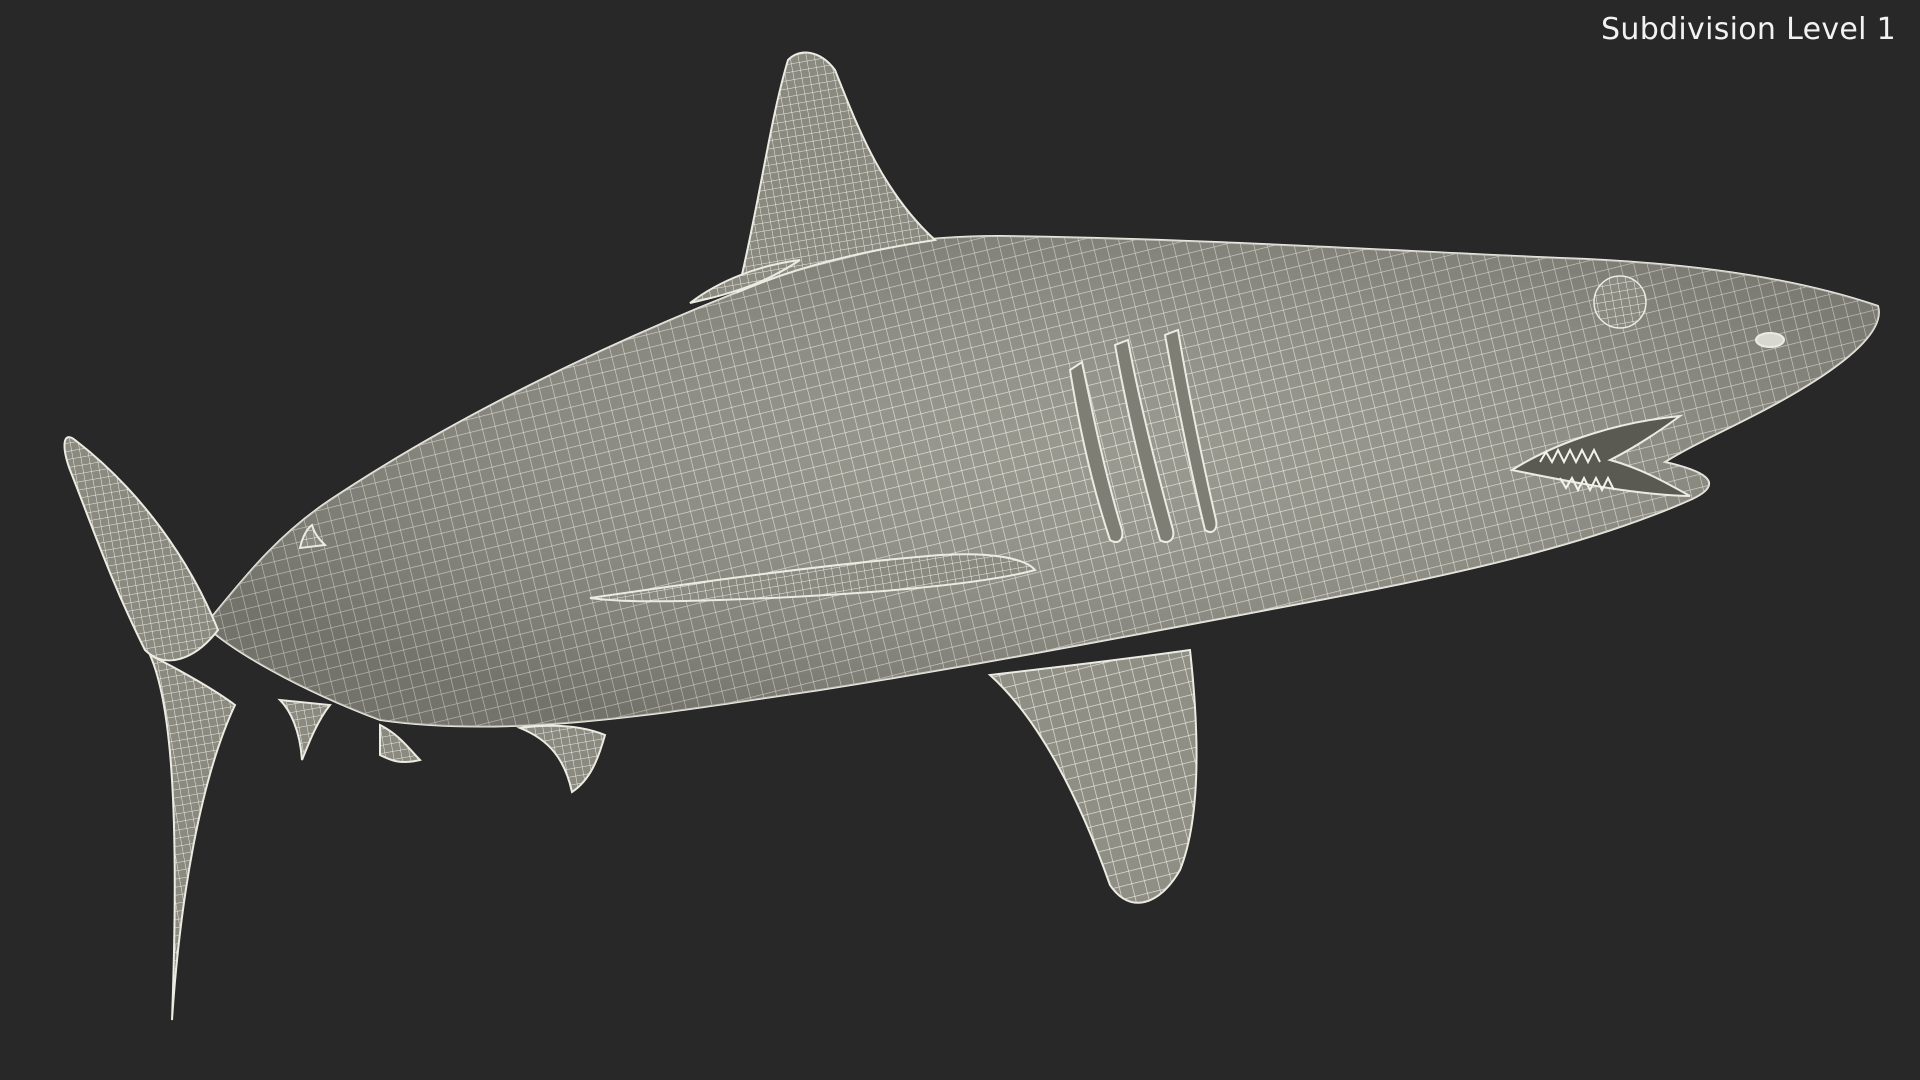 The width and height of the screenshot is (1920, 1080). I want to click on head-mesh-pole, so click(1620, 302).